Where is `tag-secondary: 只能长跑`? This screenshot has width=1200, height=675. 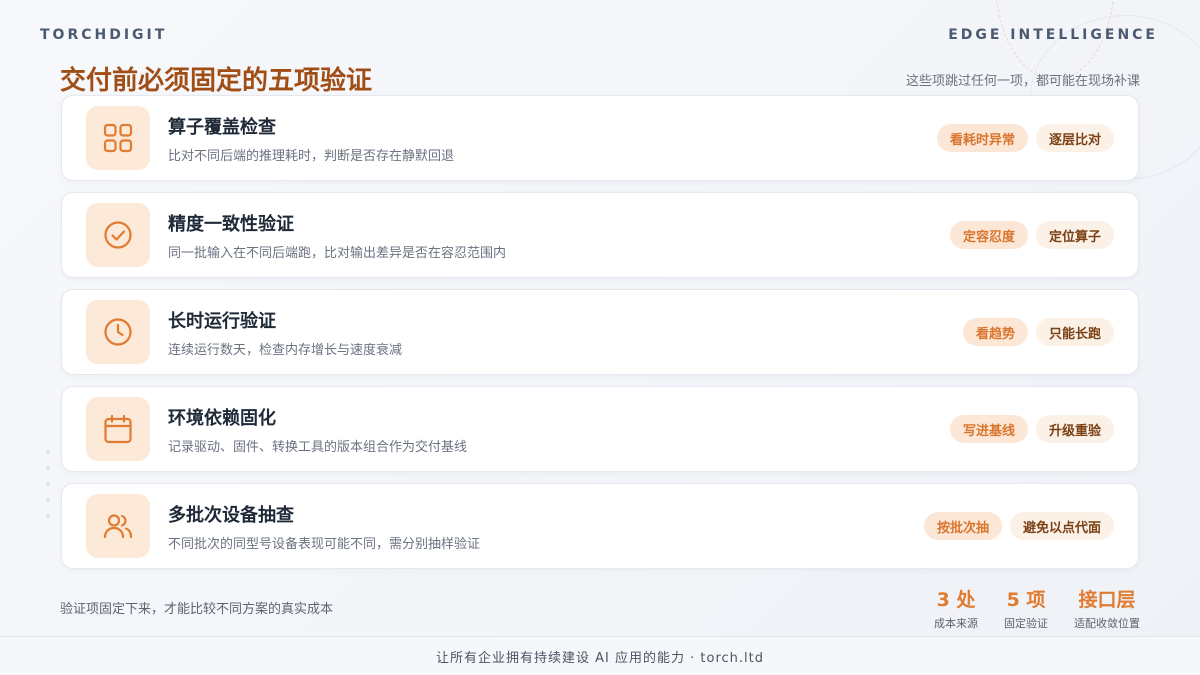 tag-secondary: 只能长跑 is located at coordinates (1074, 332).